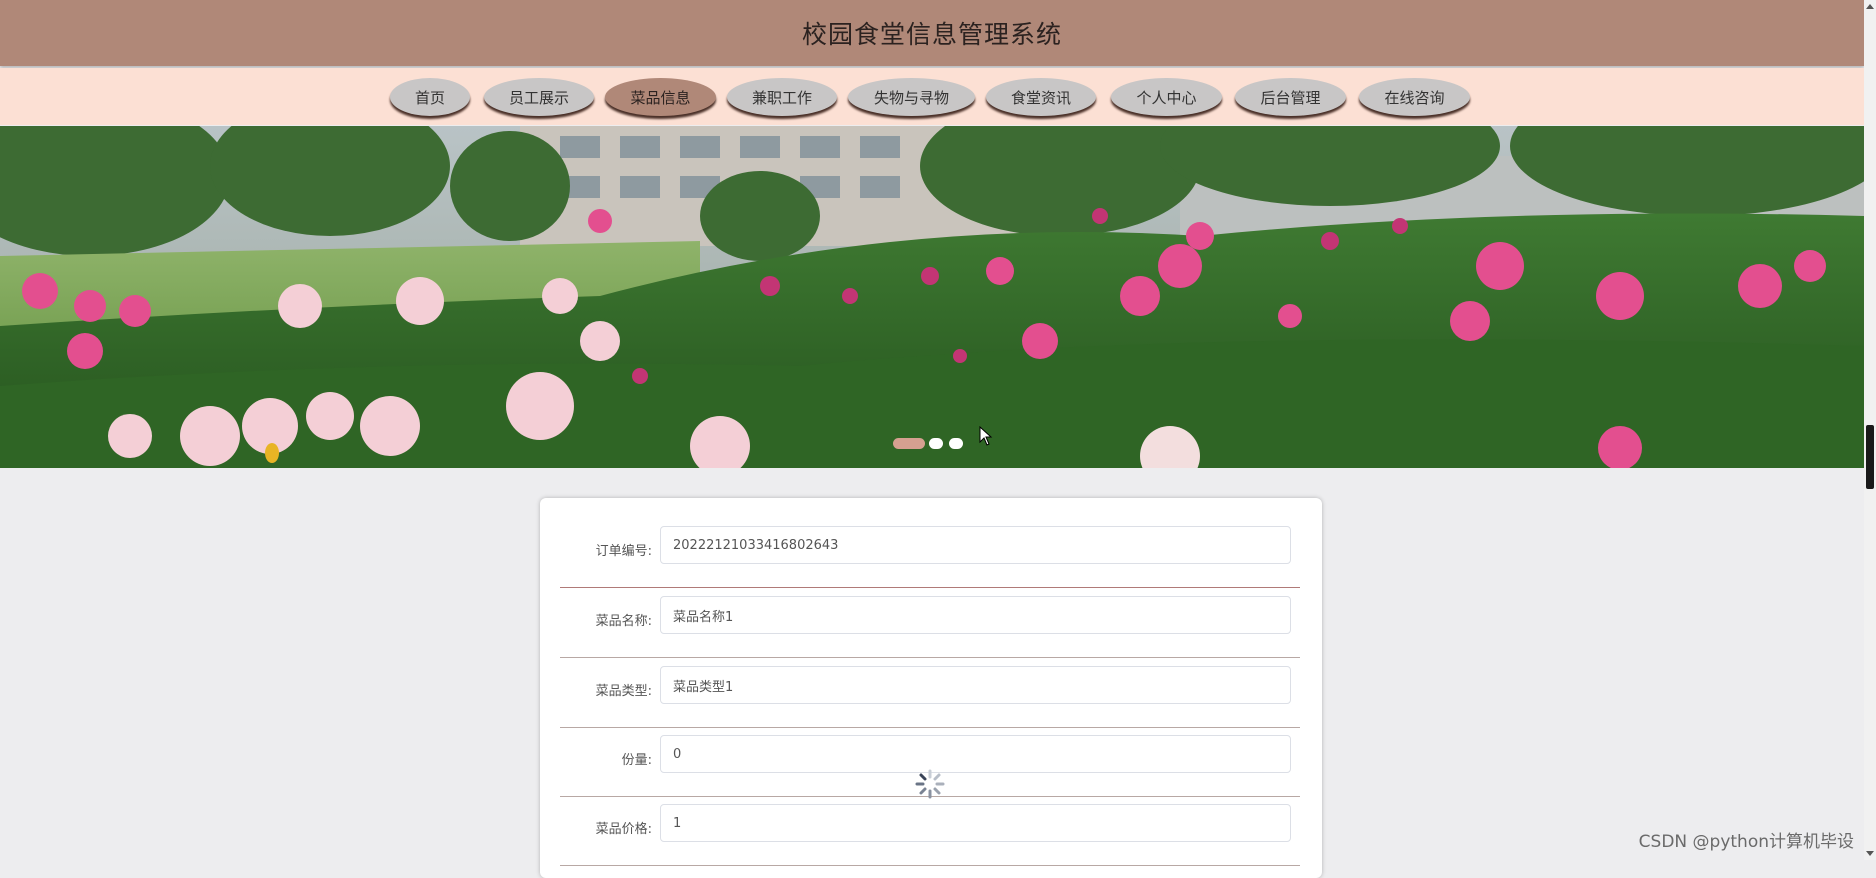 This screenshot has width=1876, height=878. What do you see at coordinates (660, 97) in the screenshot?
I see `nav-item-dishes: 菜品信息` at bounding box center [660, 97].